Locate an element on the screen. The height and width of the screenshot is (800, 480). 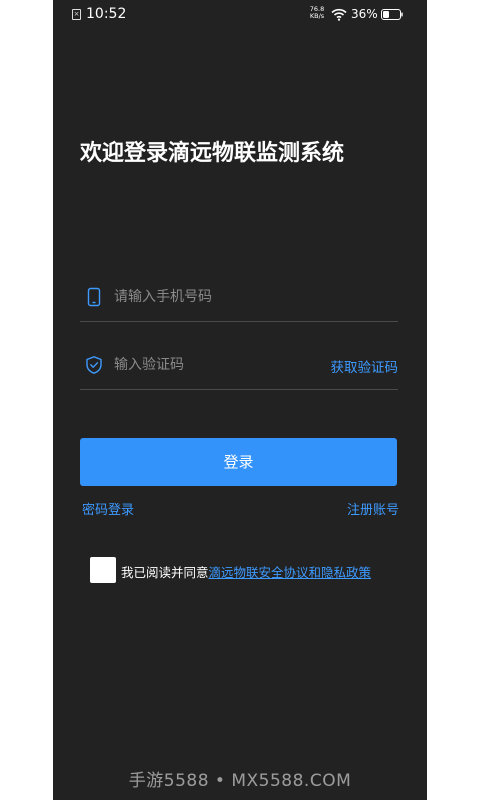
phone-icon is located at coordinates (94, 297).